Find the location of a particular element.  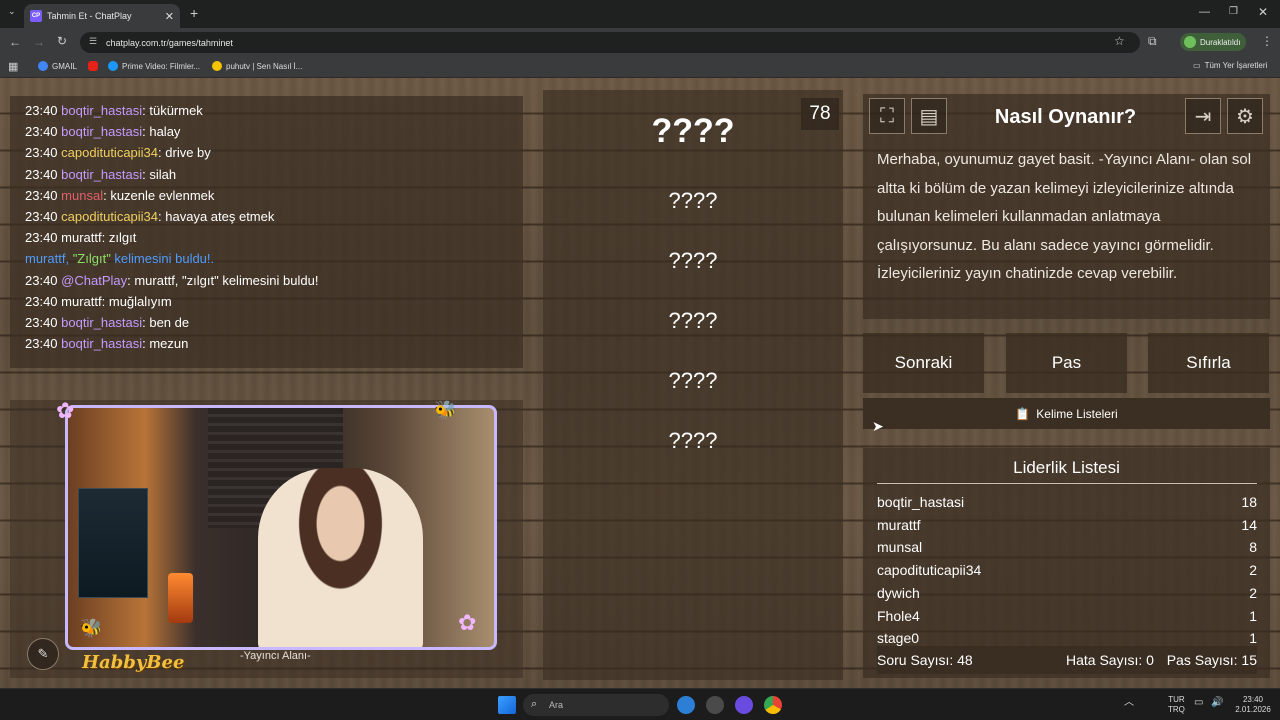

windows-taskbar: ⌕ Ara ︿ TUR TRQ ▭ 🔊 23:40 2.01.2026 is located at coordinates (640, 704).